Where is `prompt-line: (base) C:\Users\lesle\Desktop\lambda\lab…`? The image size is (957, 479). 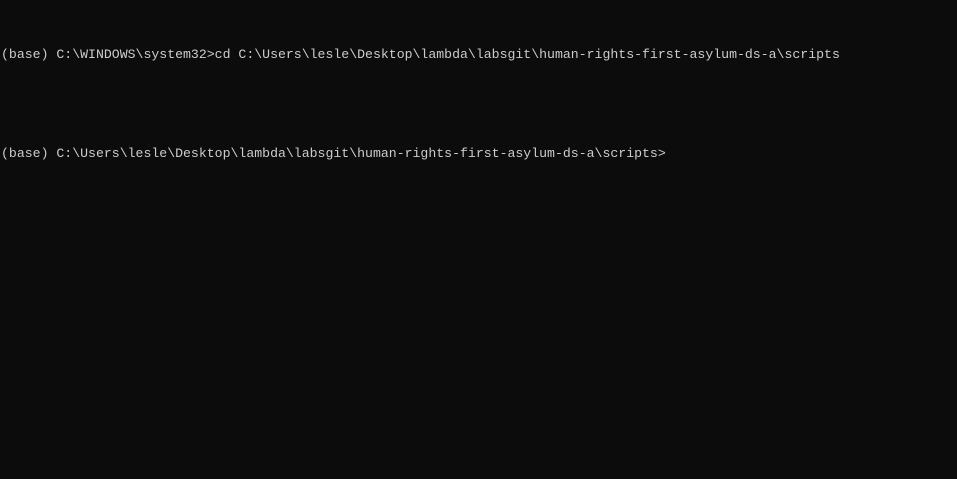 prompt-line: (base) C:\Users\lesle\Desktop\lambda\lab… is located at coordinates (479, 154).